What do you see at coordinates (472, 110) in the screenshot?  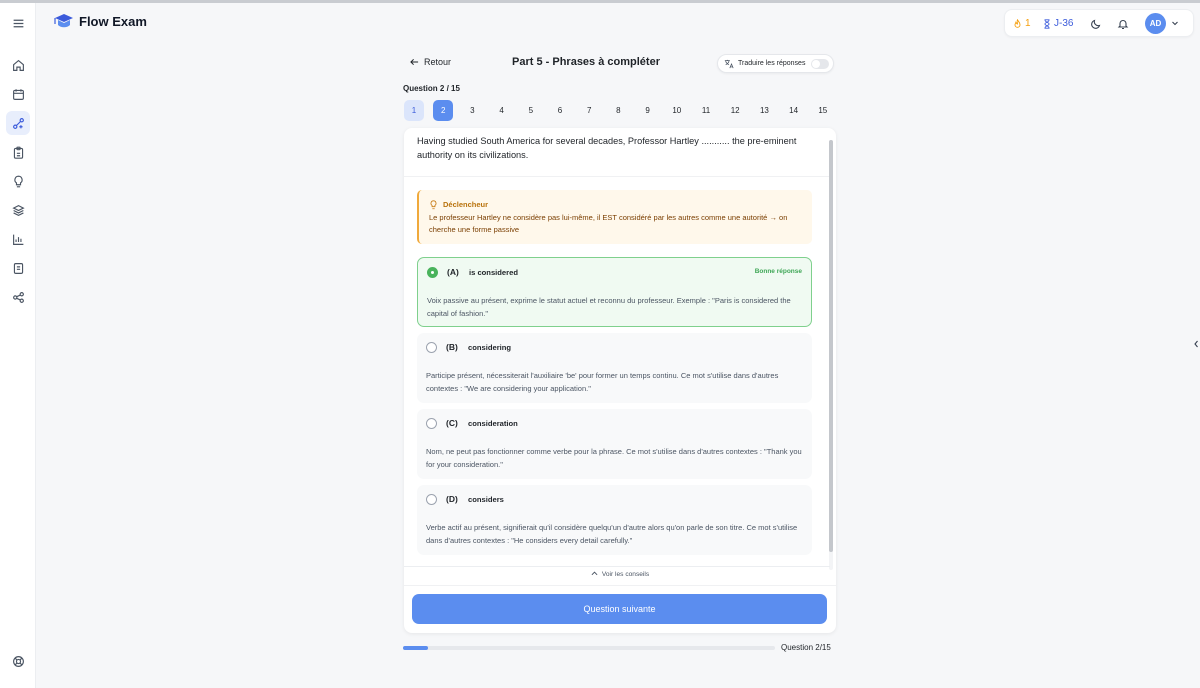 I see `question-number-3: 3` at bounding box center [472, 110].